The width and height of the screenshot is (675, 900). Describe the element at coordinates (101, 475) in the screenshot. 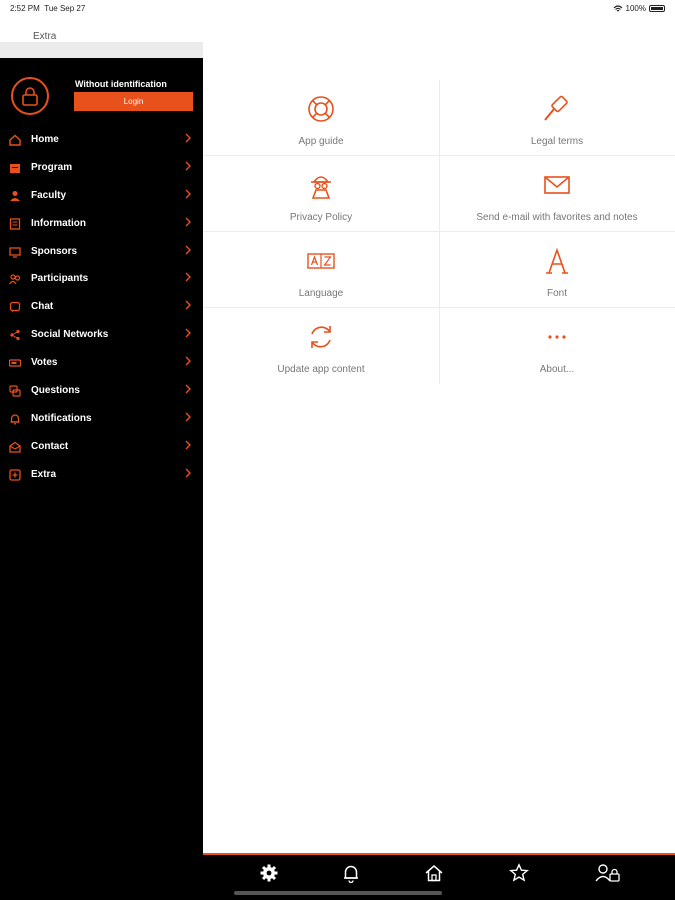

I see `sidebar-item-extra: Extra` at that location.